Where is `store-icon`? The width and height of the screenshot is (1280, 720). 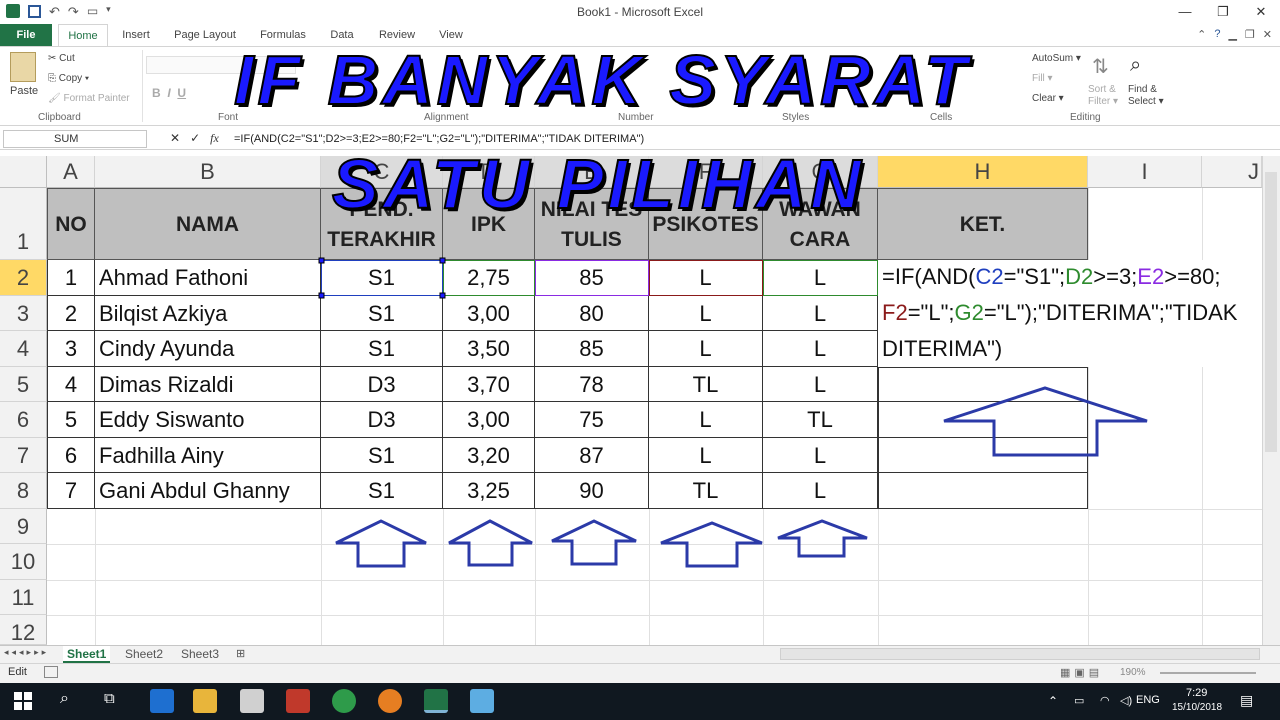 store-icon is located at coordinates (252, 701).